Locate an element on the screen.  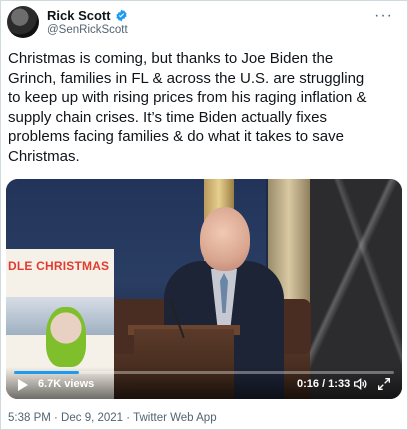
video-views: 6.7K views is located at coordinates (66, 384).